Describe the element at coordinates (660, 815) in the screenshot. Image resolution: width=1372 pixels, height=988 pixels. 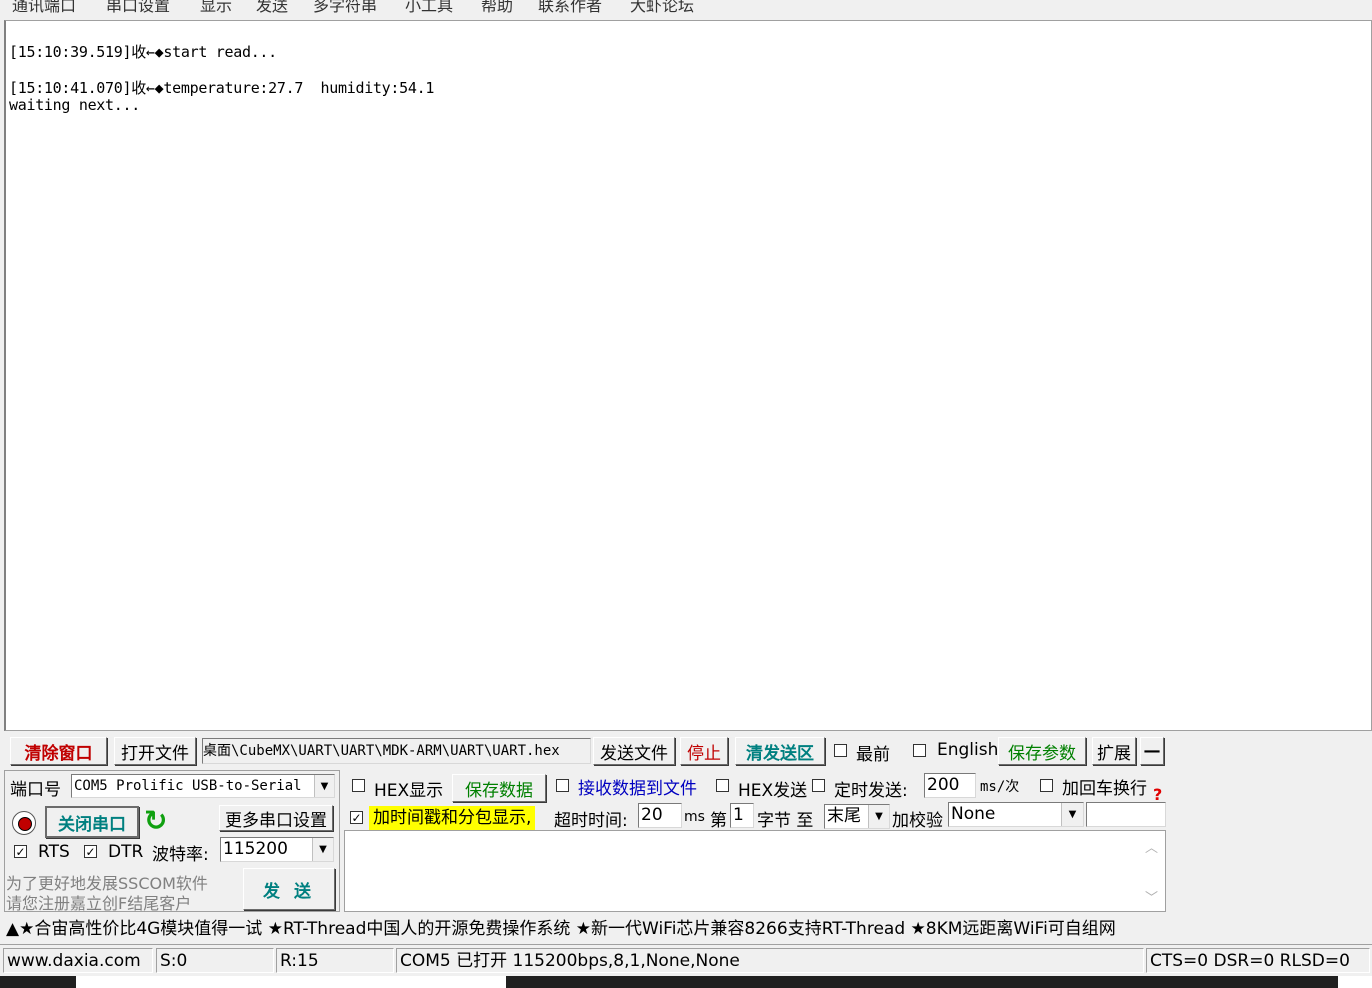
I see `timeout-input: 20` at that location.